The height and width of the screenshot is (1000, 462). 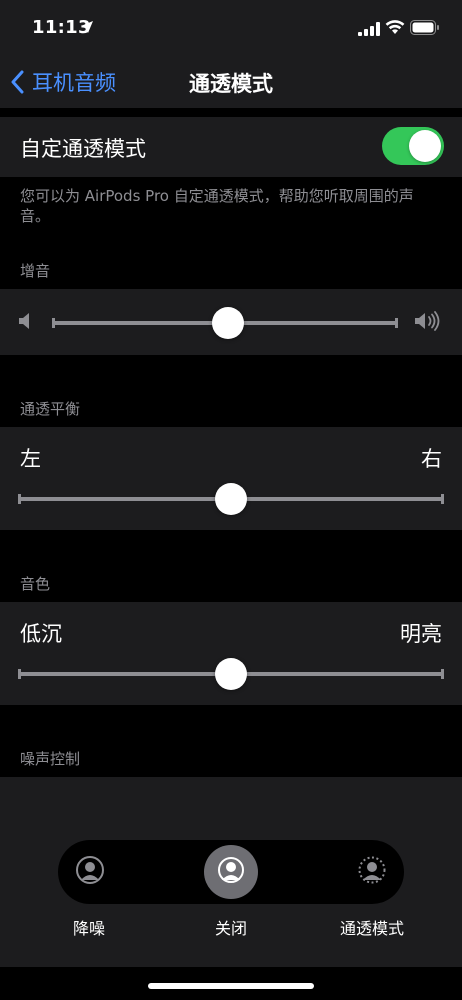 I want to click on volume-low-icon, so click(x=24, y=321).